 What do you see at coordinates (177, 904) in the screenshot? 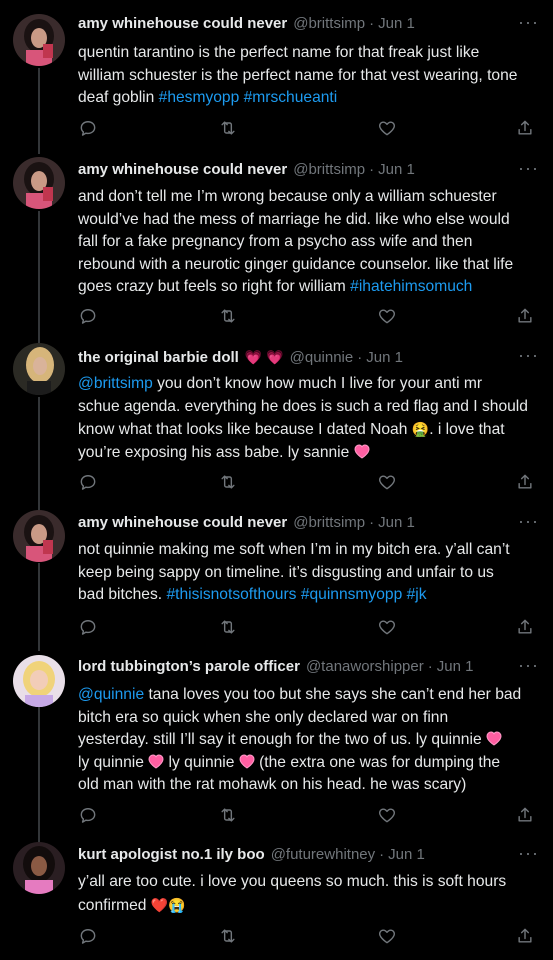
I see `crying-emoji: 😭` at bounding box center [177, 904].